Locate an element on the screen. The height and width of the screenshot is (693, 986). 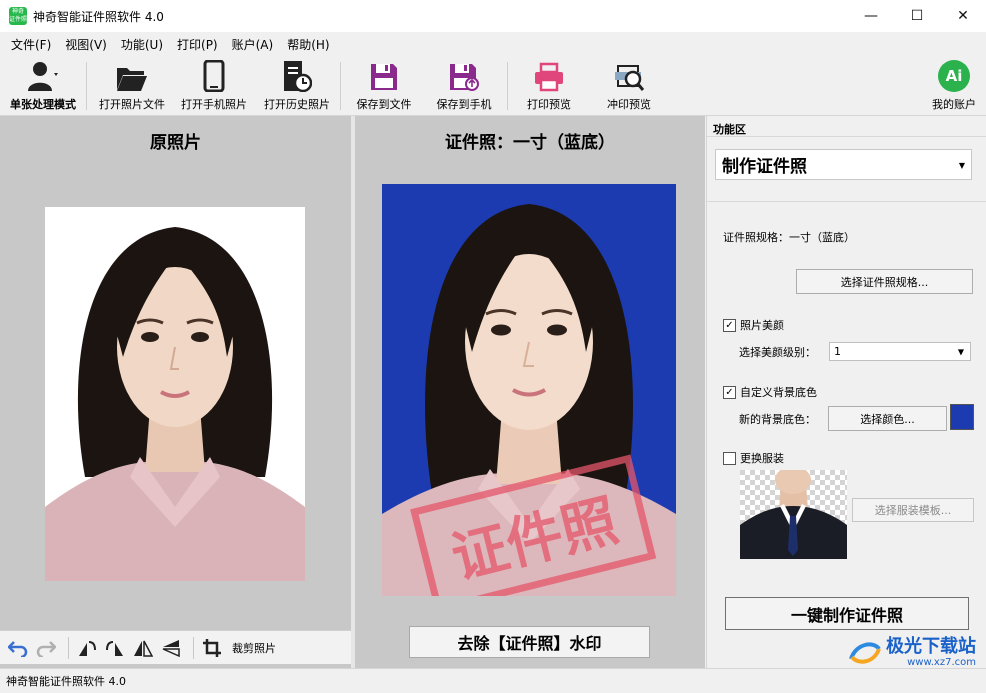
title-bar: 神奇 证件照 神奇智能证件照软件 4.0 — ☐ ✕ is located at coordinates (493, 16).